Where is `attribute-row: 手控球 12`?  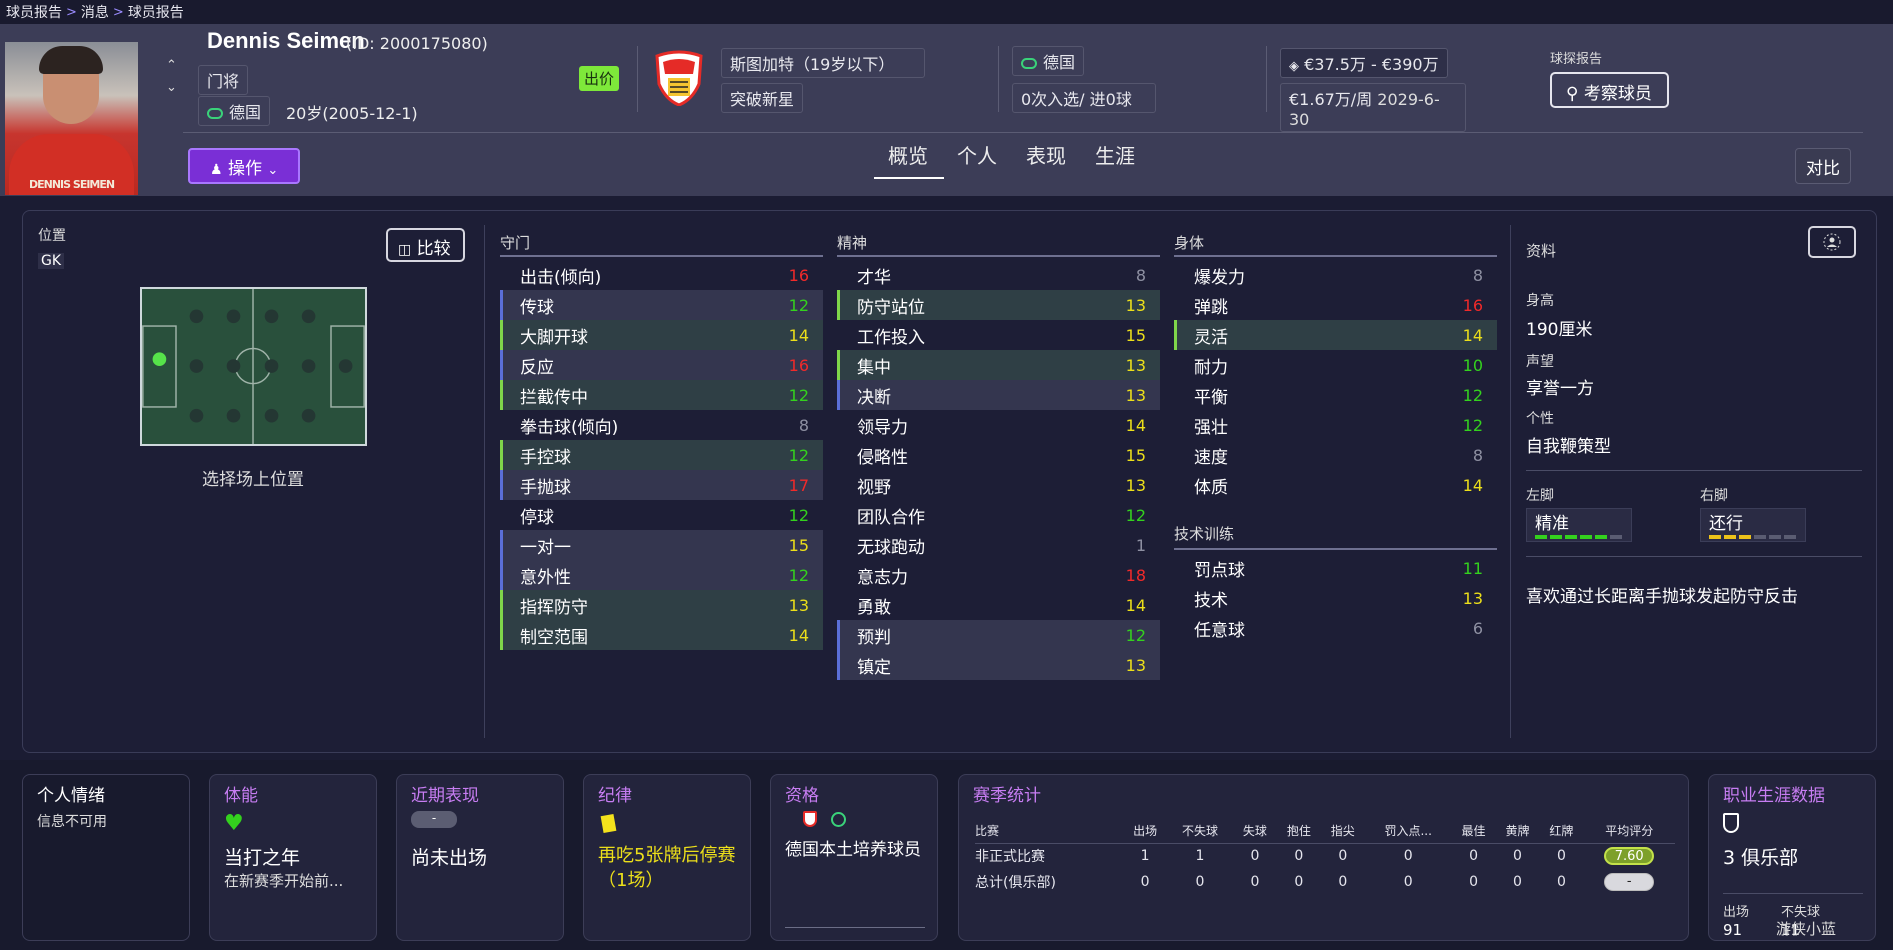 attribute-row: 手控球 12 is located at coordinates (661, 455).